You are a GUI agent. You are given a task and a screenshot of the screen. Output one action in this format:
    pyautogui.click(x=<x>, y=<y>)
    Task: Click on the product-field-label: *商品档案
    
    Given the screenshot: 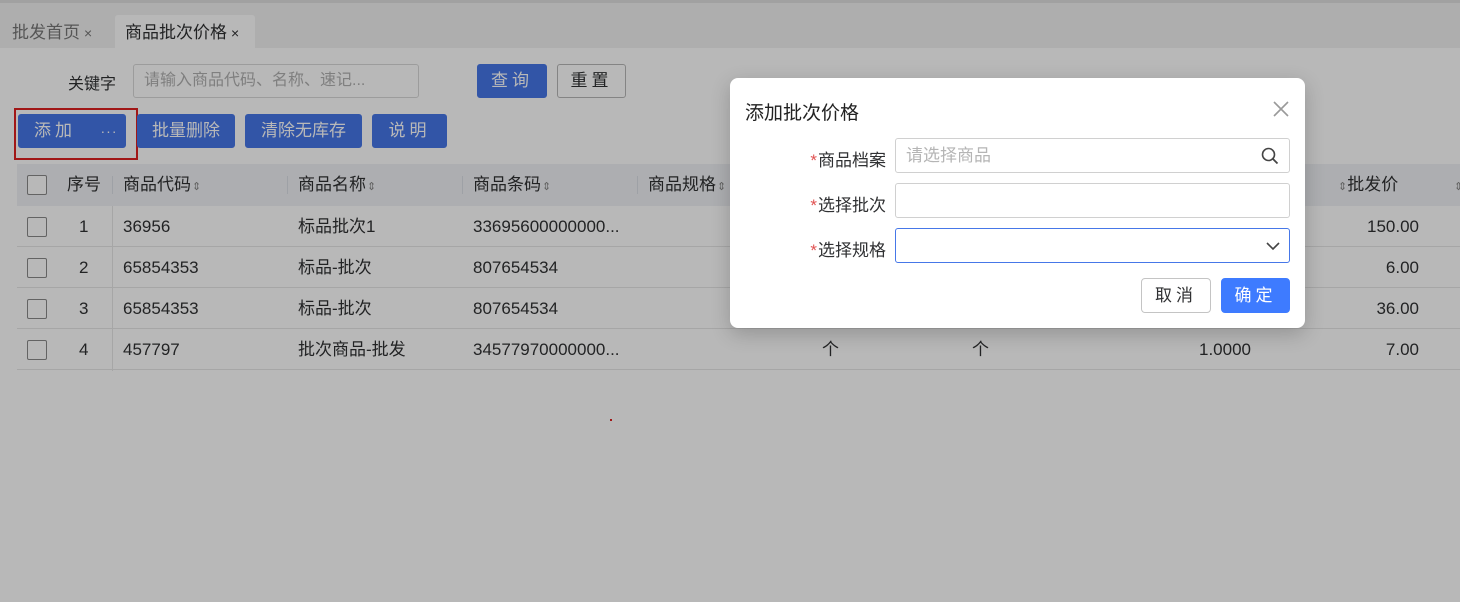 What is the action you would take?
    pyautogui.click(x=838, y=158)
    